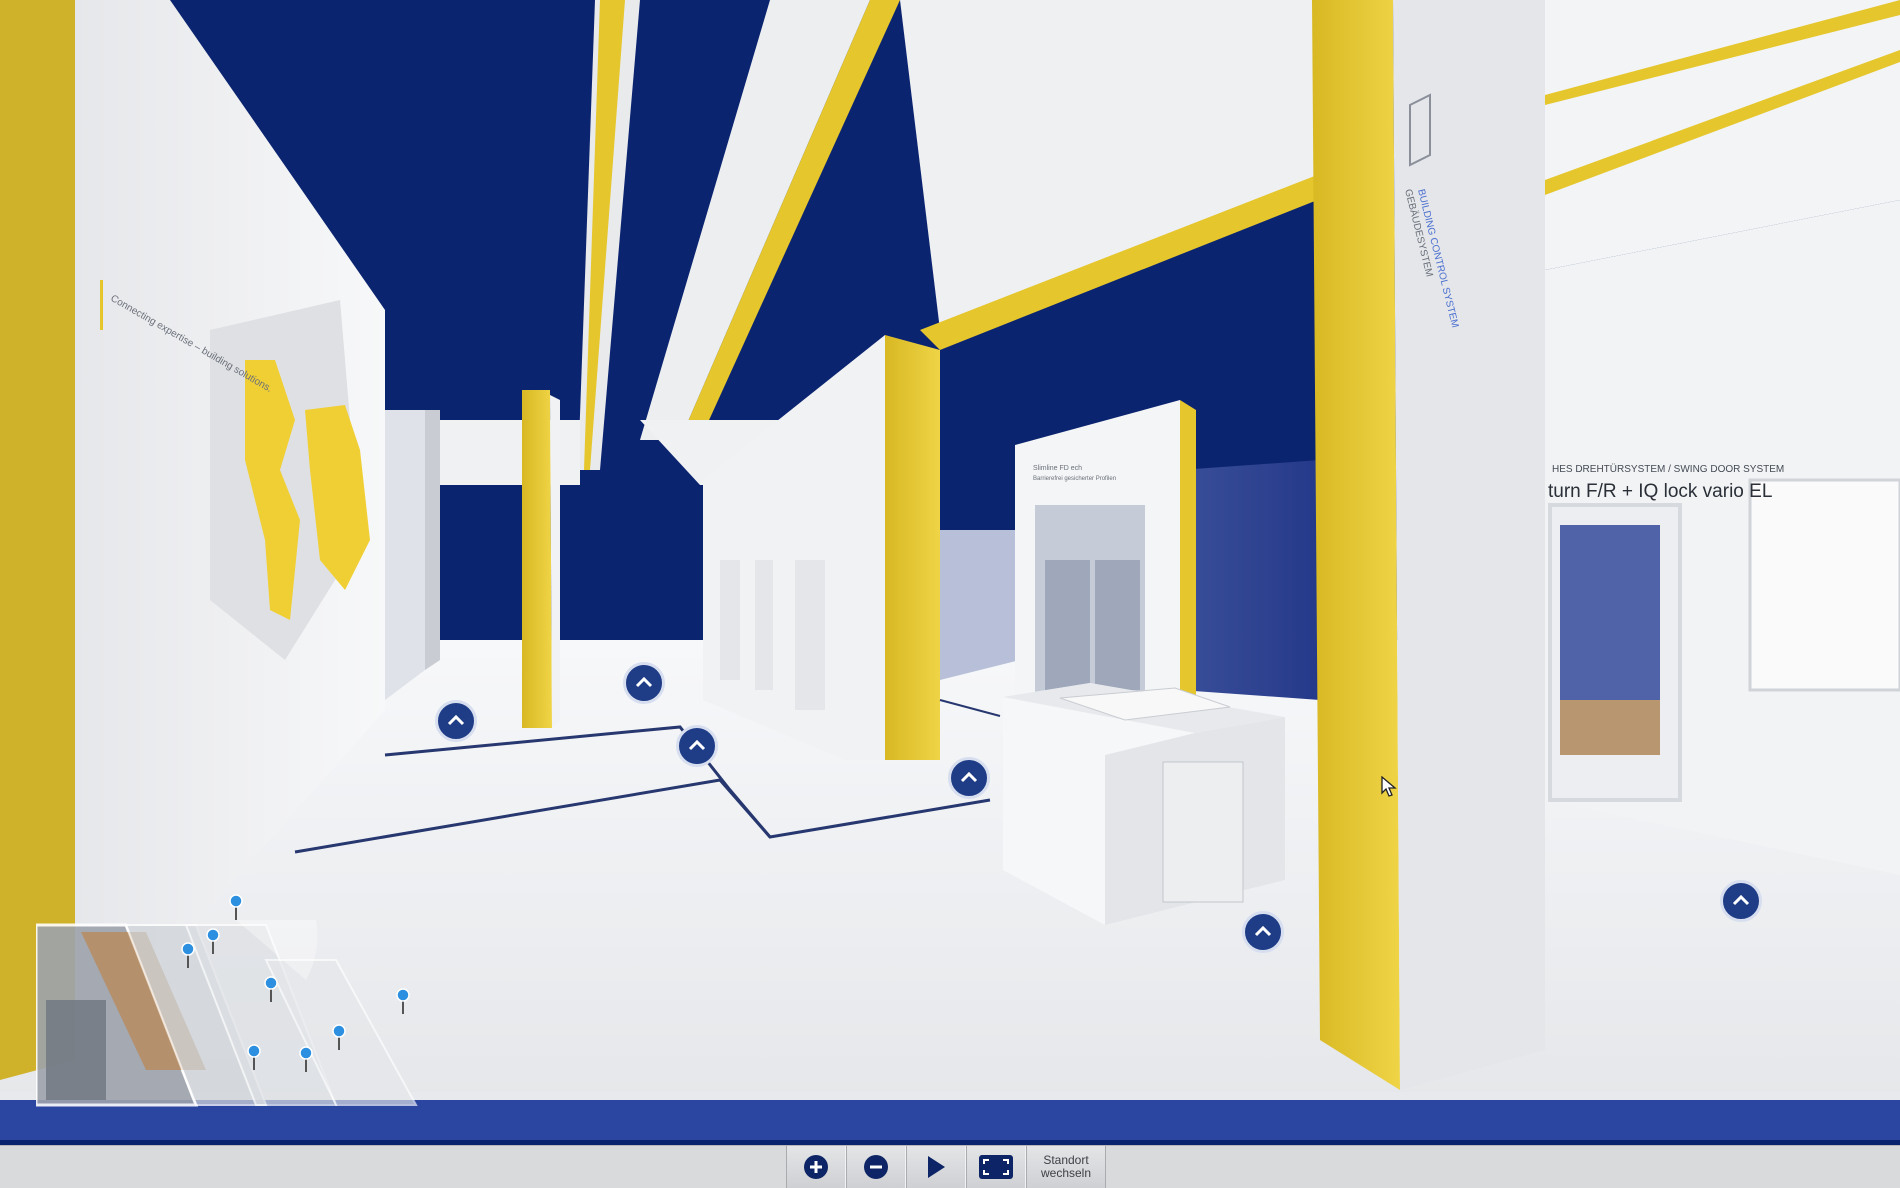  What do you see at coordinates (1668, 469) in the screenshot?
I see `right-wall-subtitle: HES DREHTÜRSYSTEM / SWING DOOR SYSTEM` at bounding box center [1668, 469].